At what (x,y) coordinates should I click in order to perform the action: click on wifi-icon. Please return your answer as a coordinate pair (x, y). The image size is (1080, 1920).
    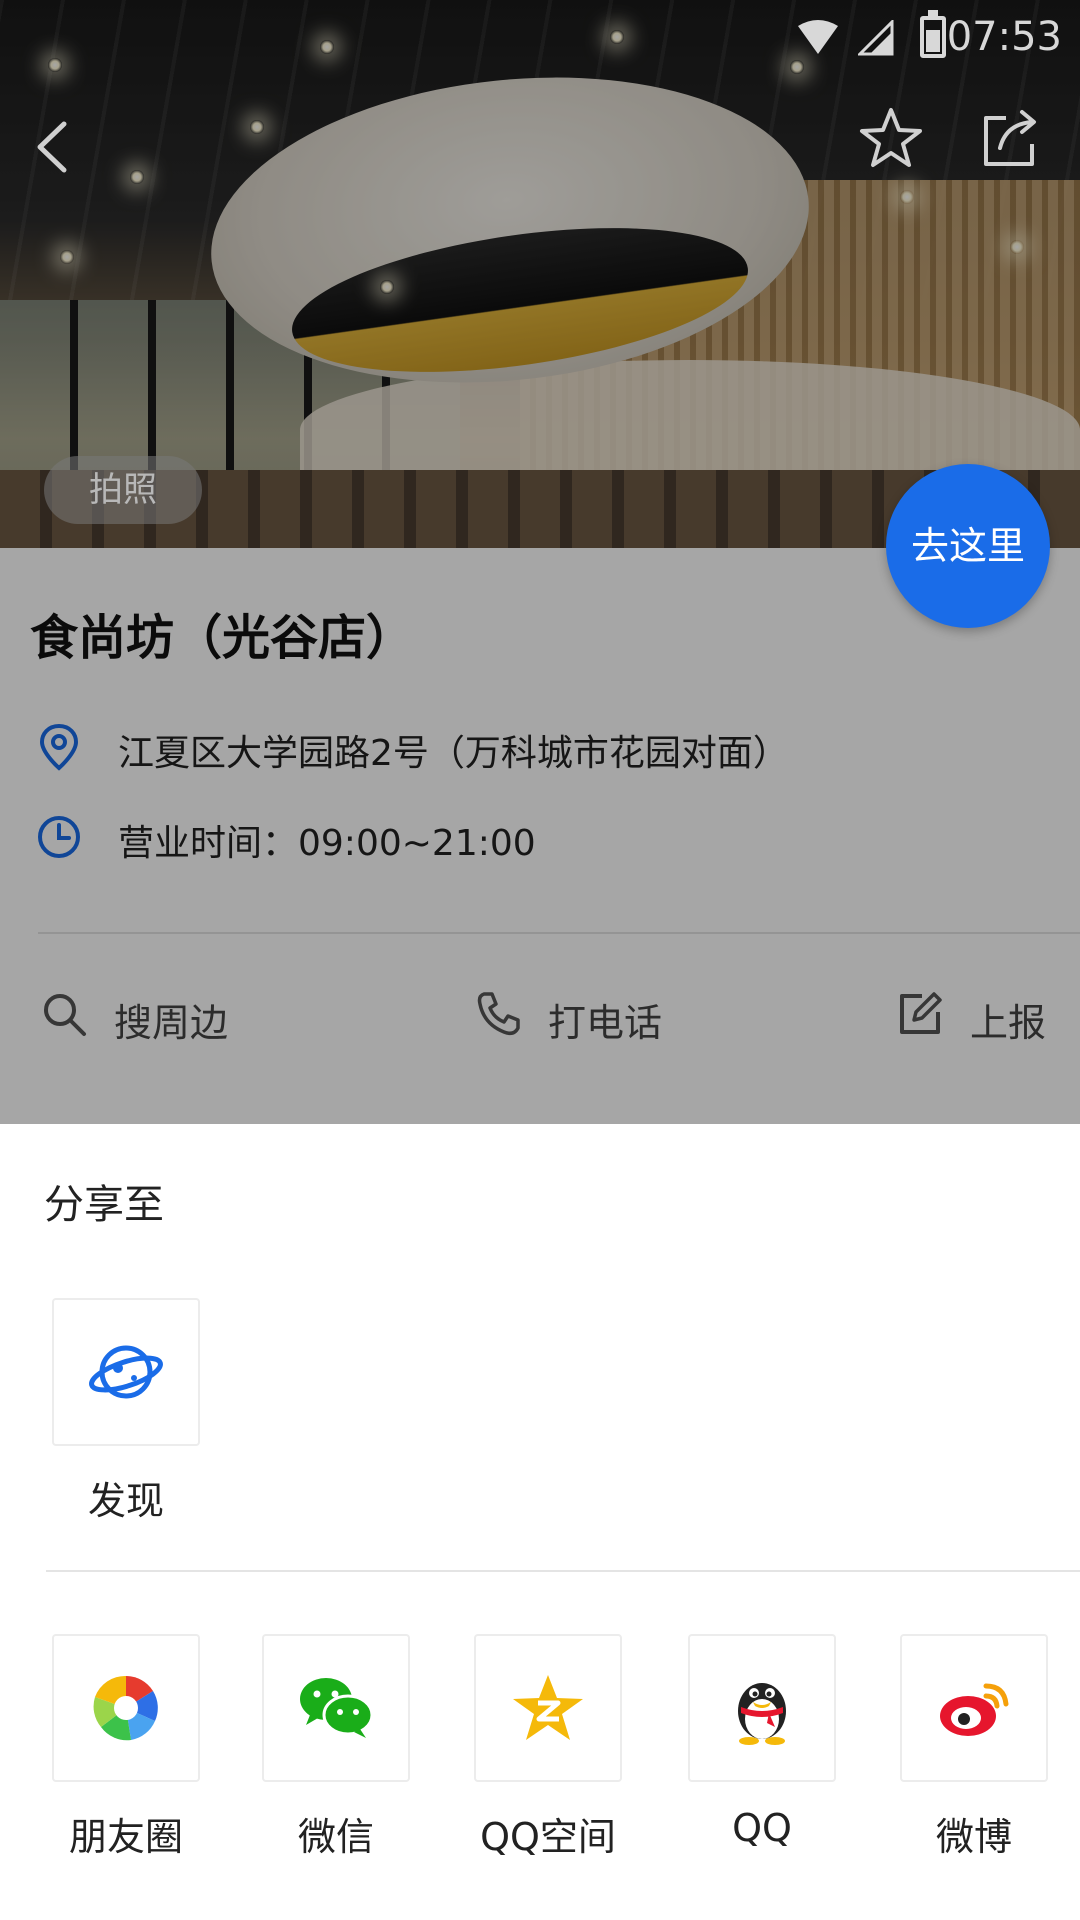
    Looking at the image, I should click on (818, 37).